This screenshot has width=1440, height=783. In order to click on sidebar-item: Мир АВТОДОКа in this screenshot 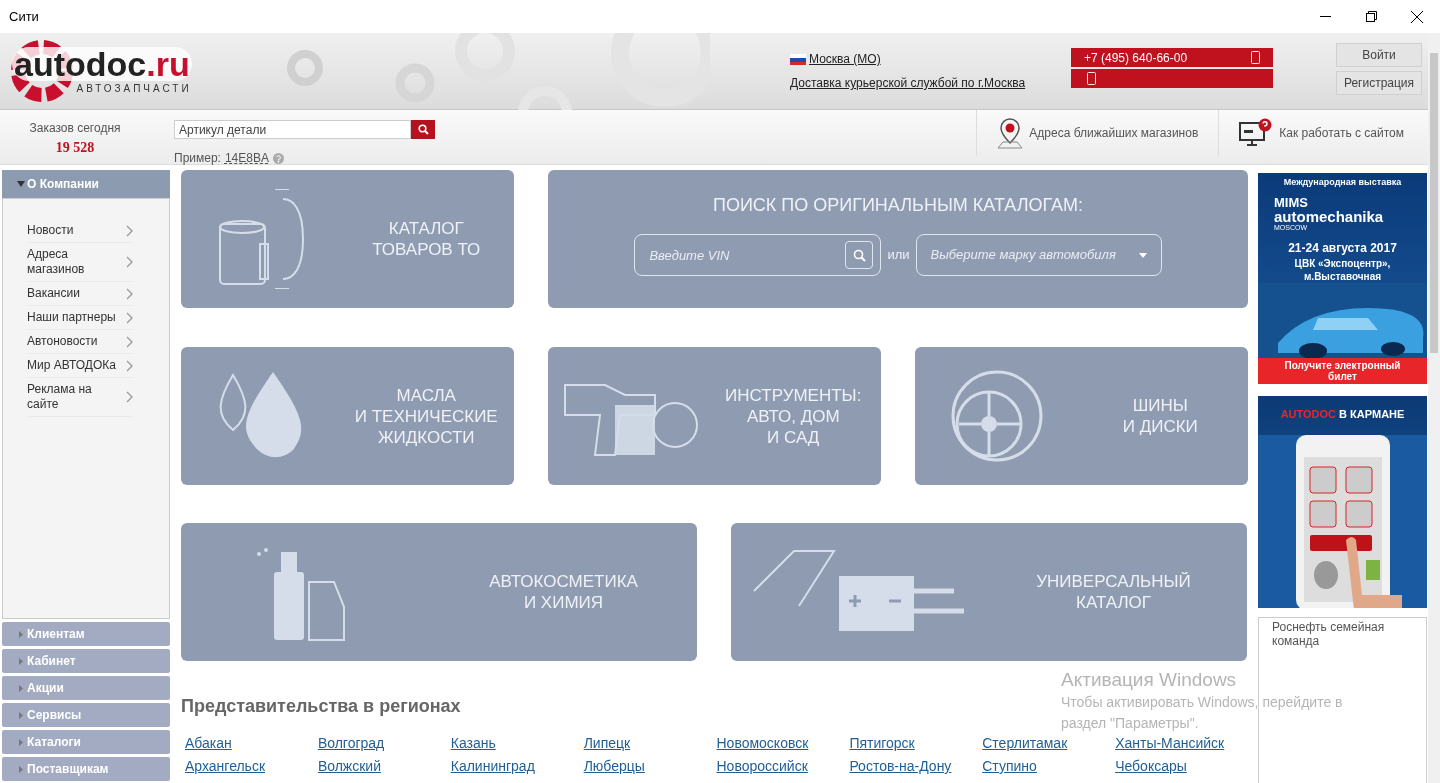, I will do `click(80, 366)`.